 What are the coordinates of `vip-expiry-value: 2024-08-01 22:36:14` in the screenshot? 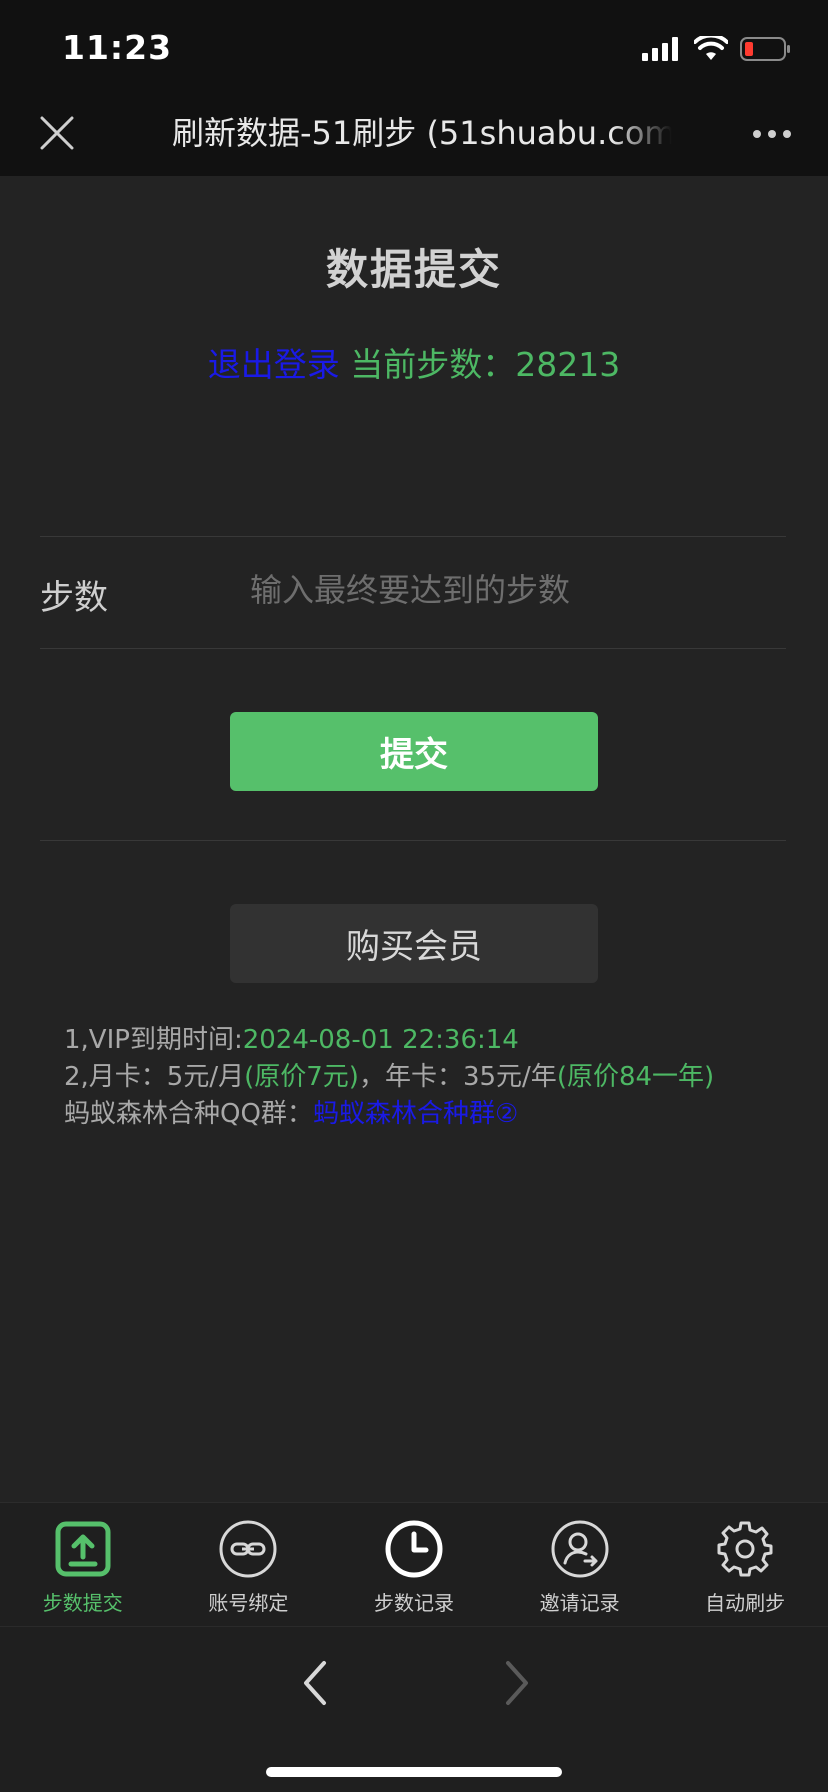 It's located at (380, 1040).